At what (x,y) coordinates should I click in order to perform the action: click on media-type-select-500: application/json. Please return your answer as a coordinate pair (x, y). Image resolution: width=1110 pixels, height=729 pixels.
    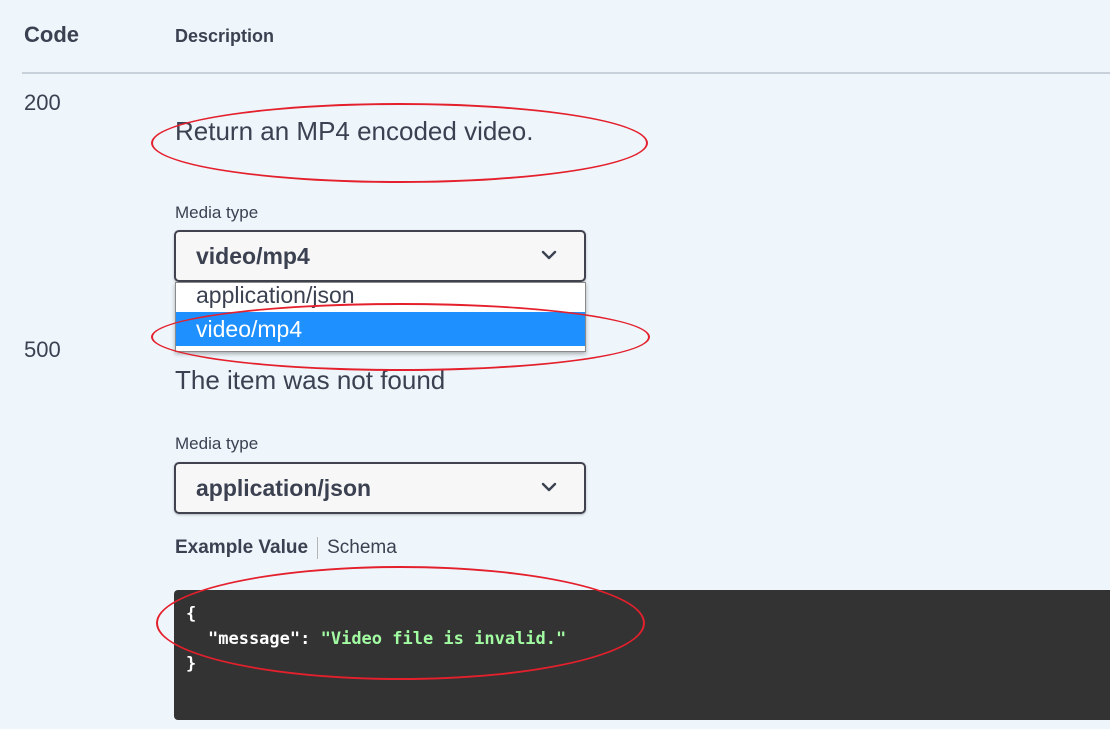
    Looking at the image, I should click on (380, 488).